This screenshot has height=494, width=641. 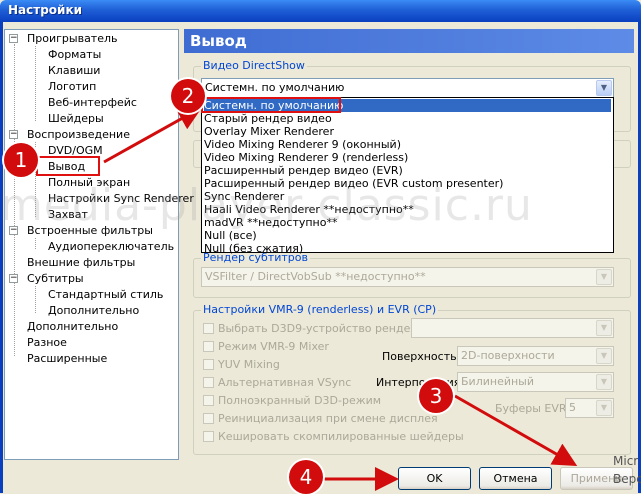 What do you see at coordinates (436, 396) in the screenshot?
I see `annotation-badge-3: 3` at bounding box center [436, 396].